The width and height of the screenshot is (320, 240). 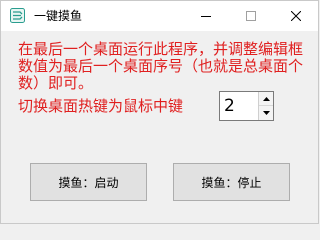 What do you see at coordinates (101, 106) in the screenshot?
I see `hotkey-label: 切换桌面热键为鼠标中键` at bounding box center [101, 106].